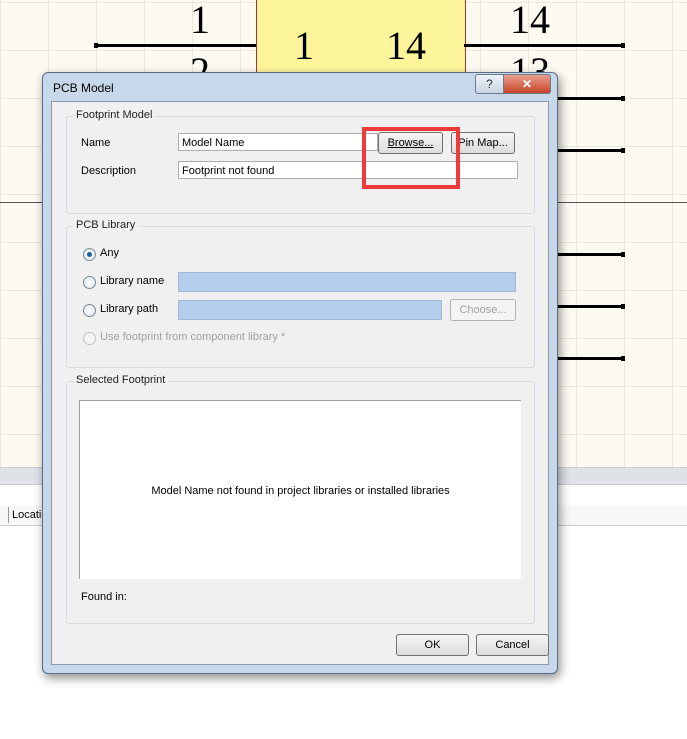  Describe the element at coordinates (104, 597) in the screenshot. I see `found-in-label: Found in:` at that location.